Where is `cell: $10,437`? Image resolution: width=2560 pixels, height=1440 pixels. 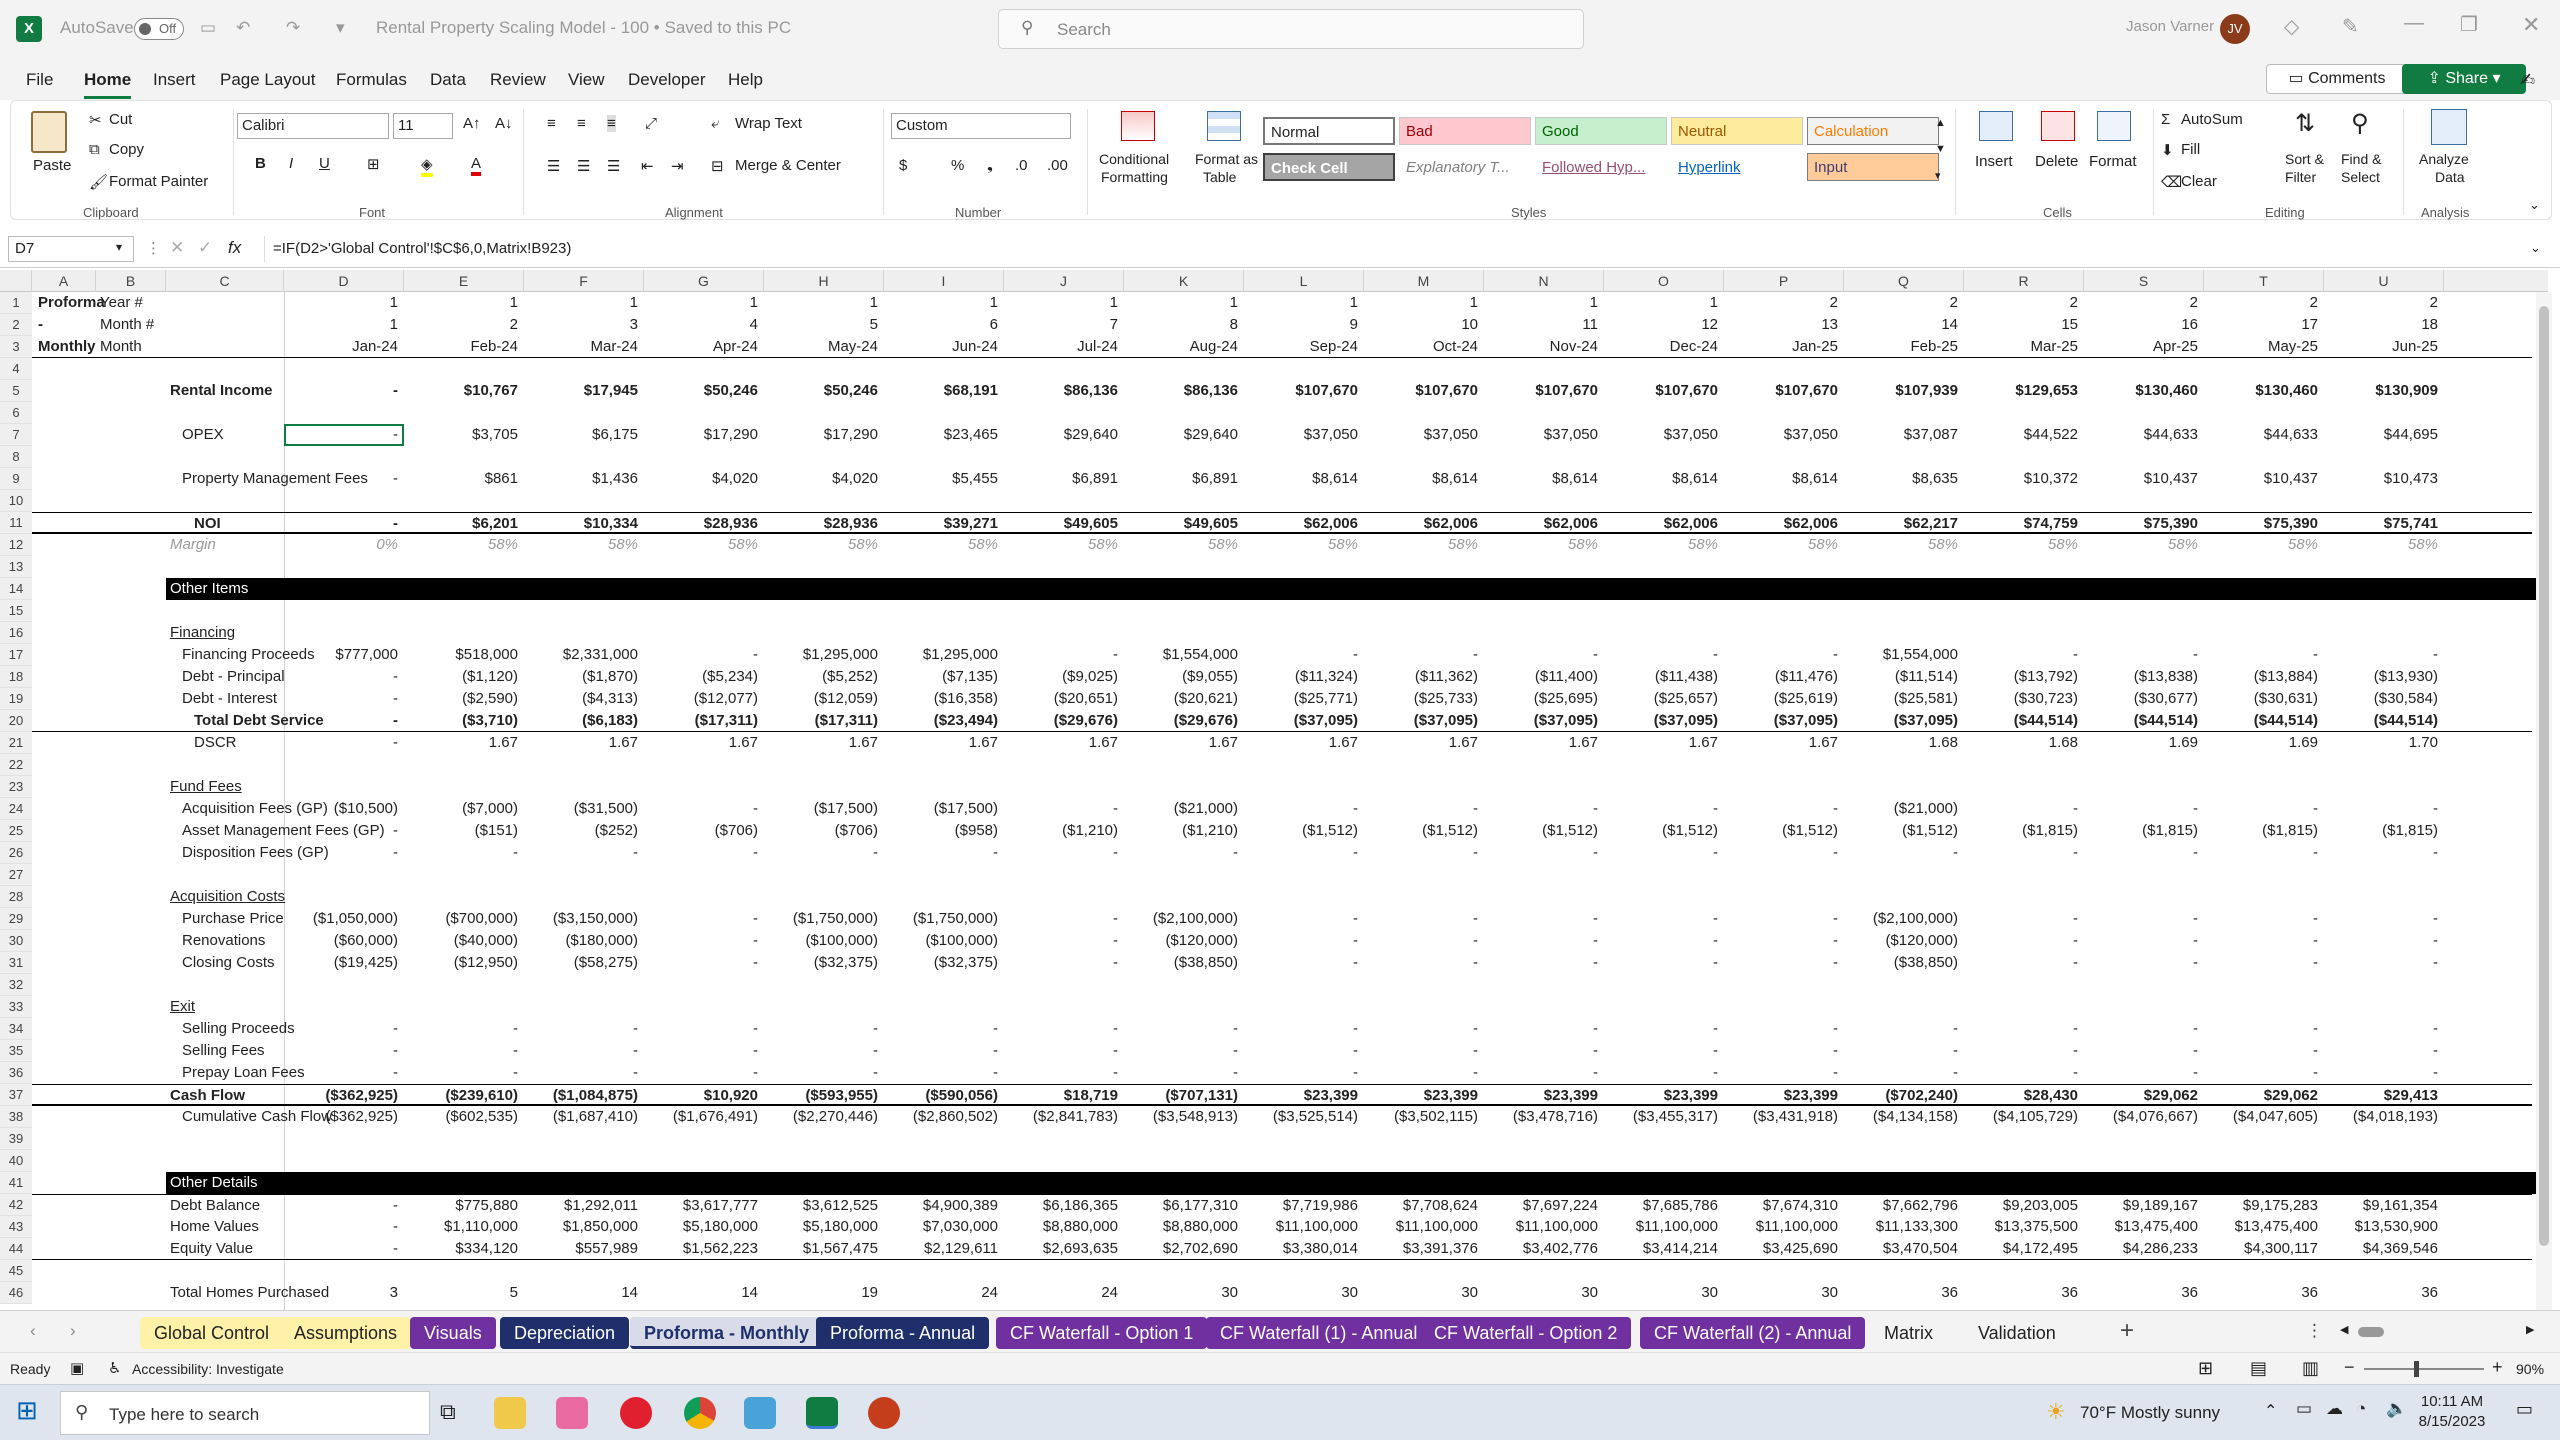
cell: $10,437 is located at coordinates (2144, 479).